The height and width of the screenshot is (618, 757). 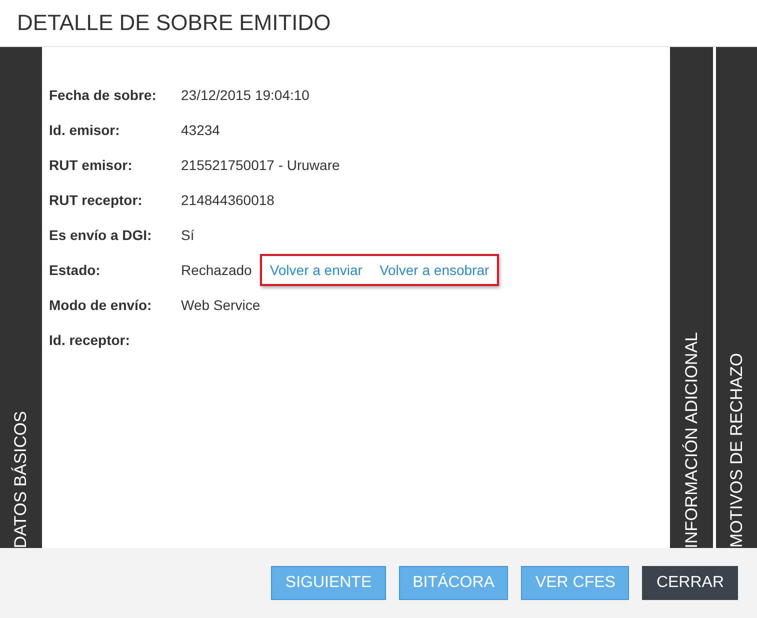 What do you see at coordinates (690, 583) in the screenshot?
I see `action-button: CERRAR` at bounding box center [690, 583].